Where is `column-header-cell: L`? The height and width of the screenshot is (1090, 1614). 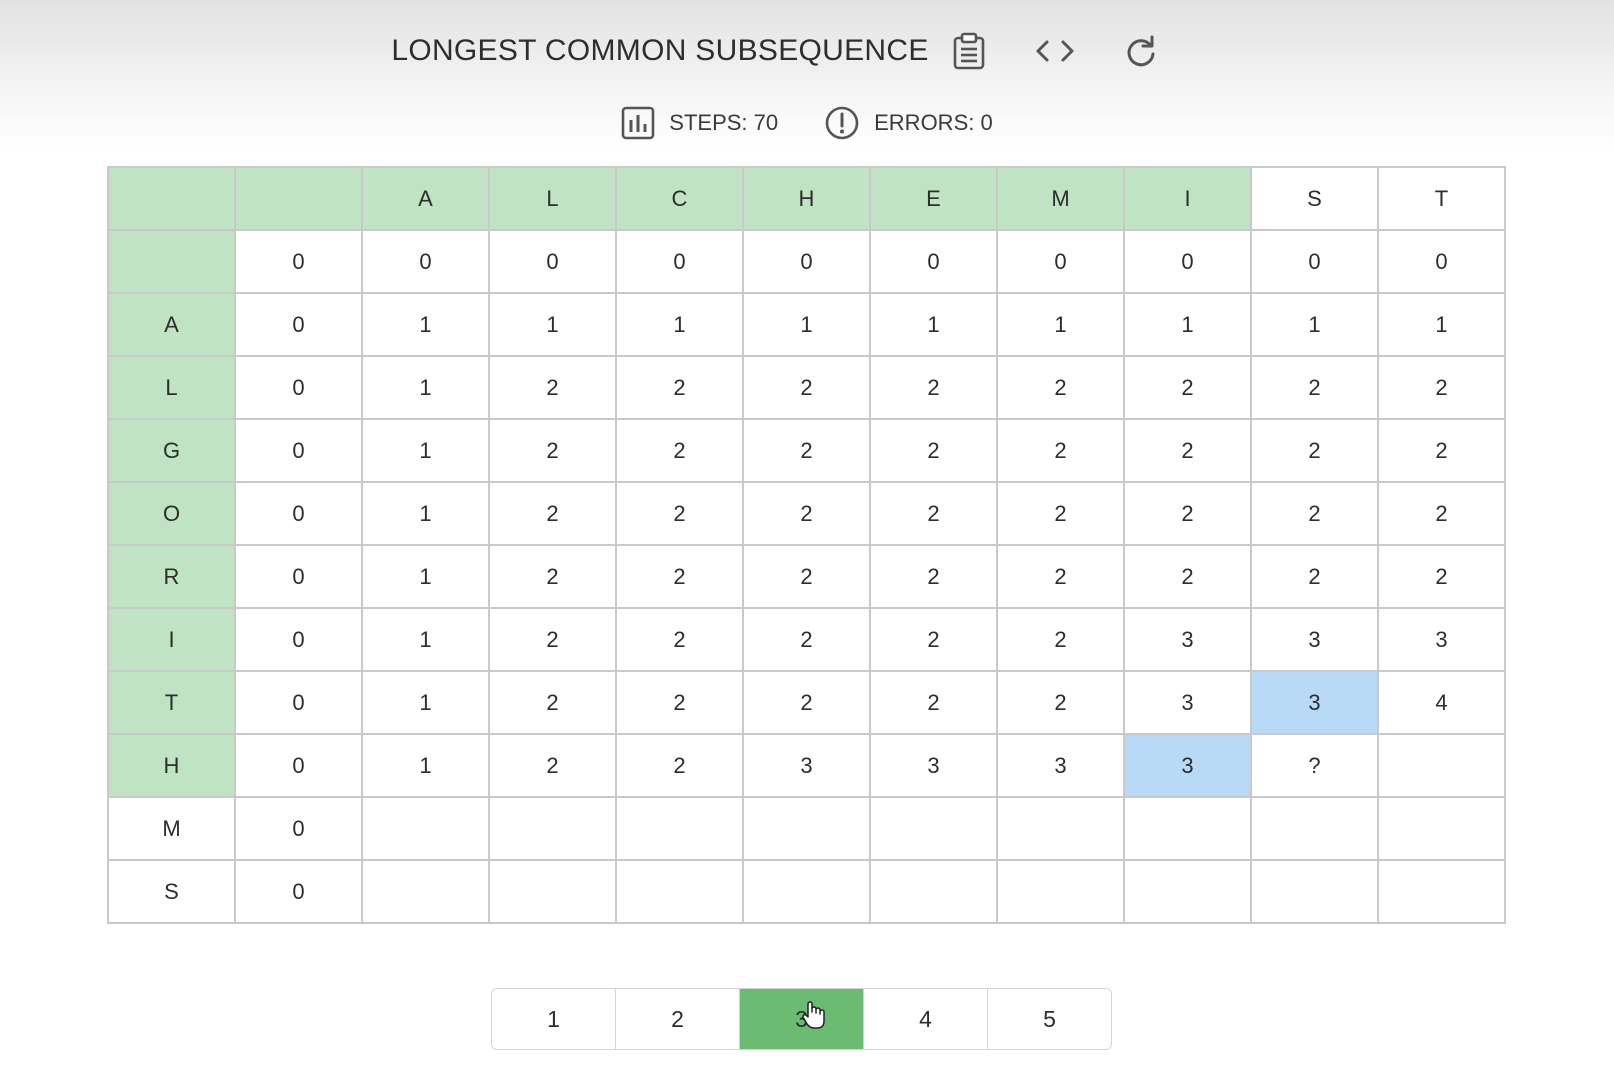 column-header-cell: L is located at coordinates (552, 198).